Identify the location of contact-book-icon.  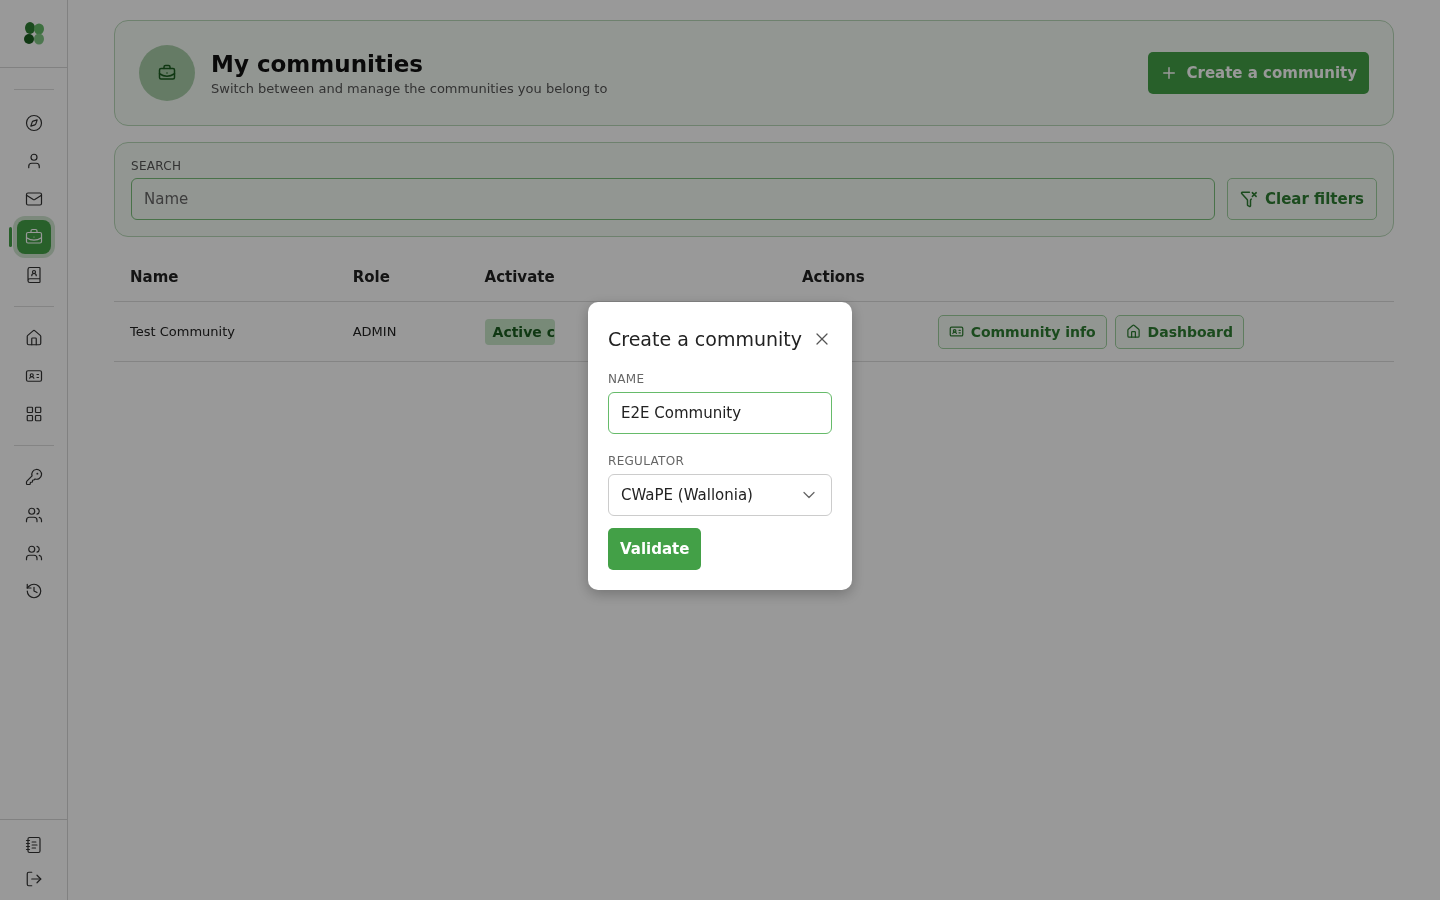
(33, 275).